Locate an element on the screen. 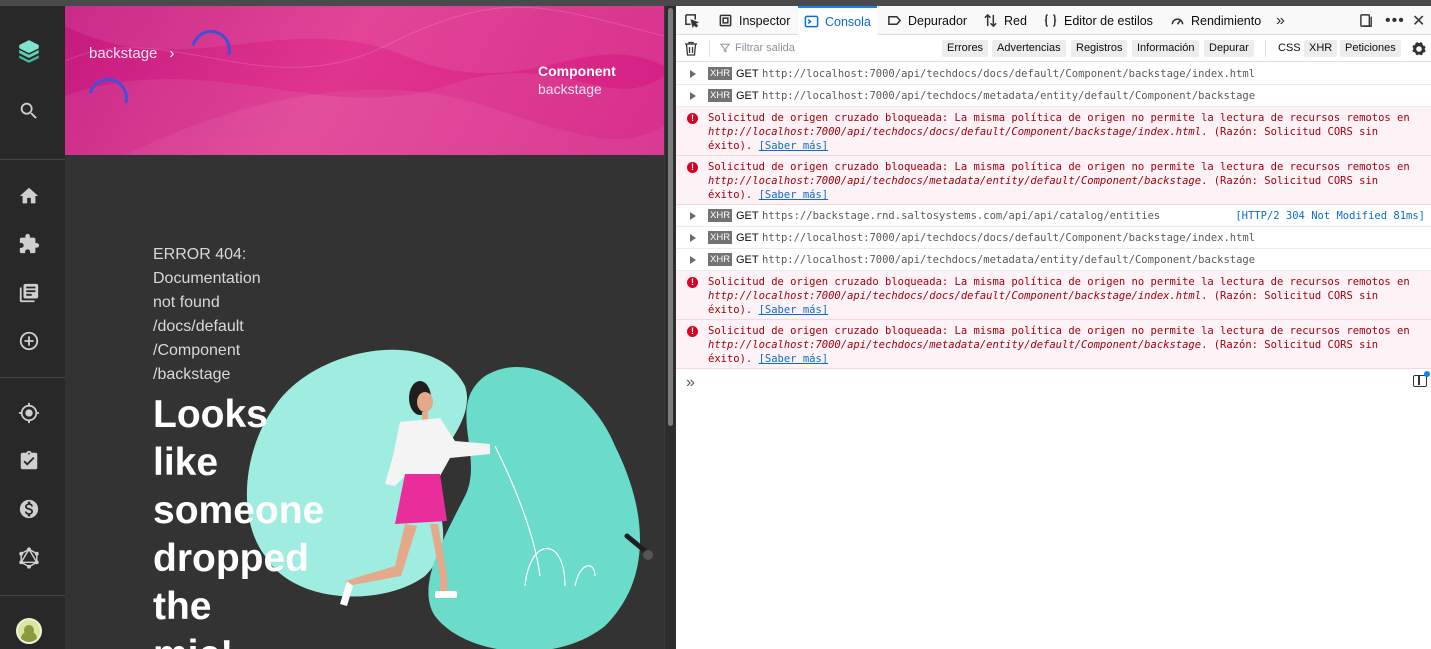 Image resolution: width=1431 pixels, height=649 pixels. filter-info-button: Información is located at coordinates (1166, 48).